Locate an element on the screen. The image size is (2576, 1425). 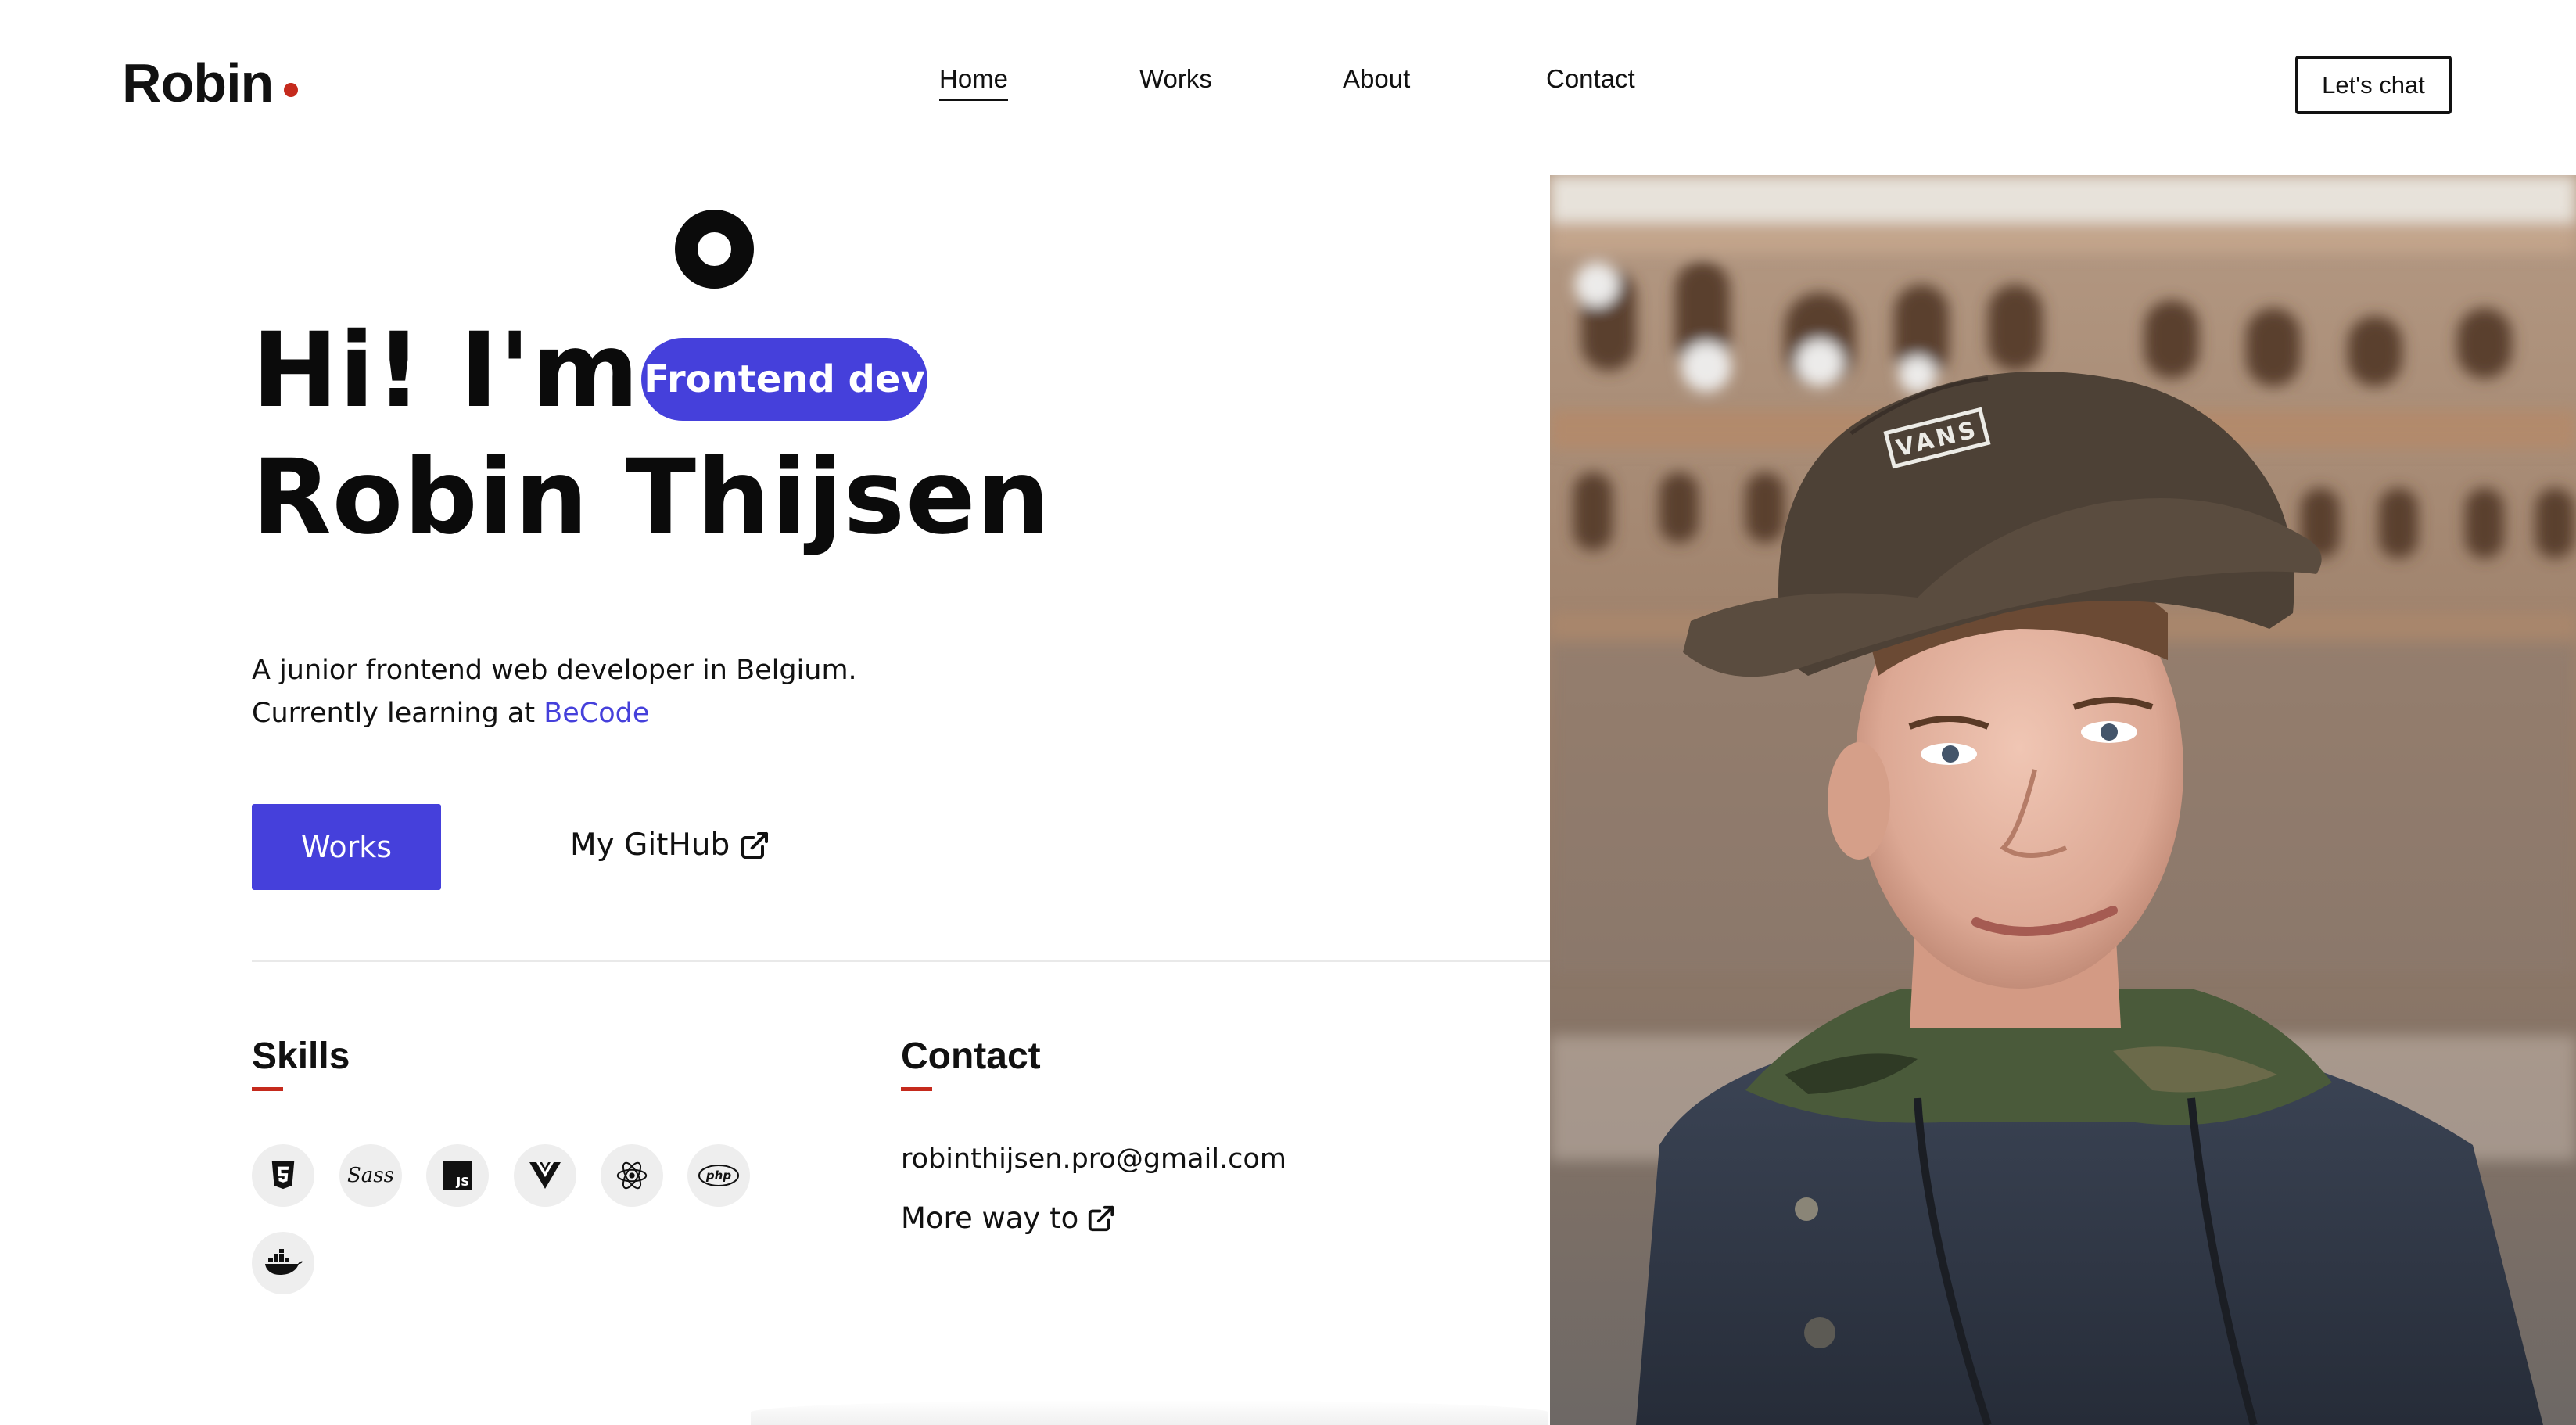
becode-link: BeCode is located at coordinates (596, 713).